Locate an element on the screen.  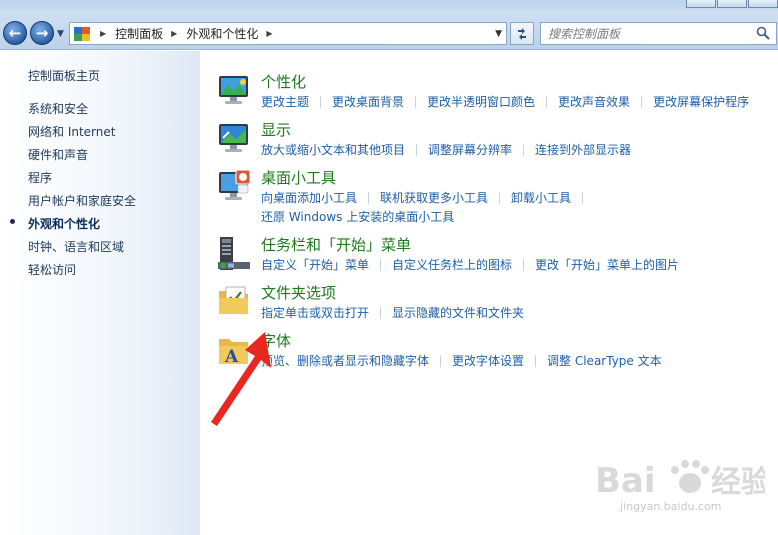
task-link: 更改半透明窗口颜色 is located at coordinates (481, 101).